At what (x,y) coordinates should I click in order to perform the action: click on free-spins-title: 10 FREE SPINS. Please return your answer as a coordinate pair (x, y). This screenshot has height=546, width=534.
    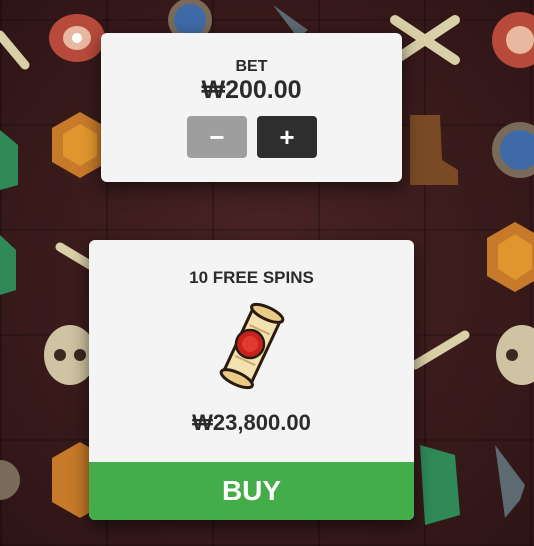
    Looking at the image, I should click on (251, 277).